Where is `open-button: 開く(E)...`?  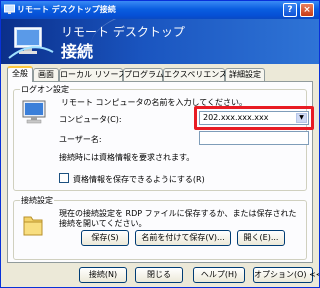
open-button: 開く(E)... is located at coordinates (261, 238).